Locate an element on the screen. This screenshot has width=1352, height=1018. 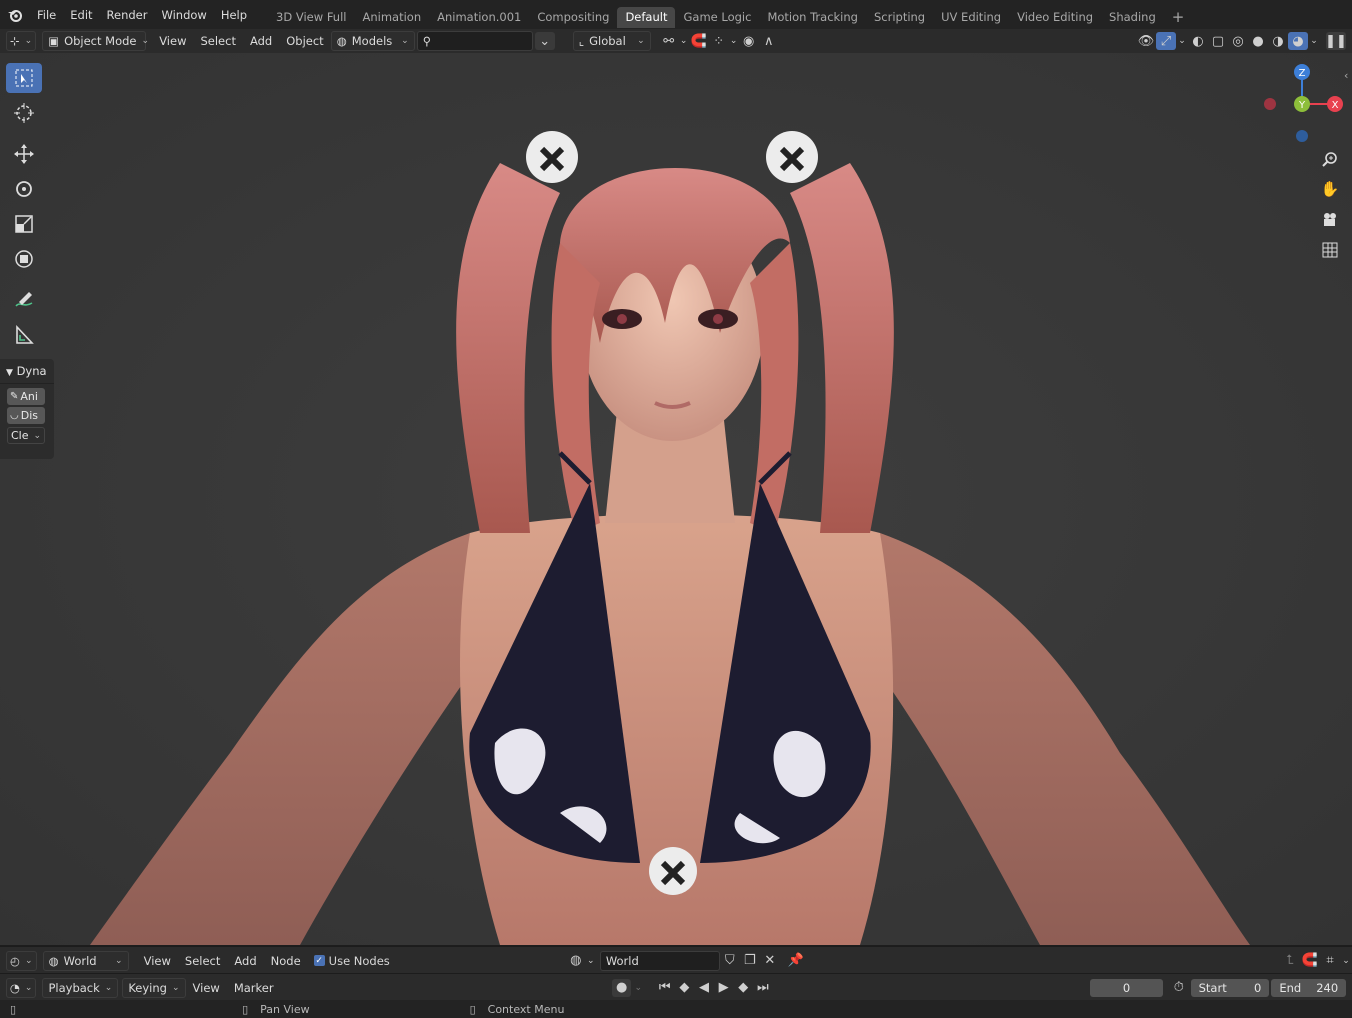
pause-render-icon: ❚❚ is located at coordinates (1336, 41).